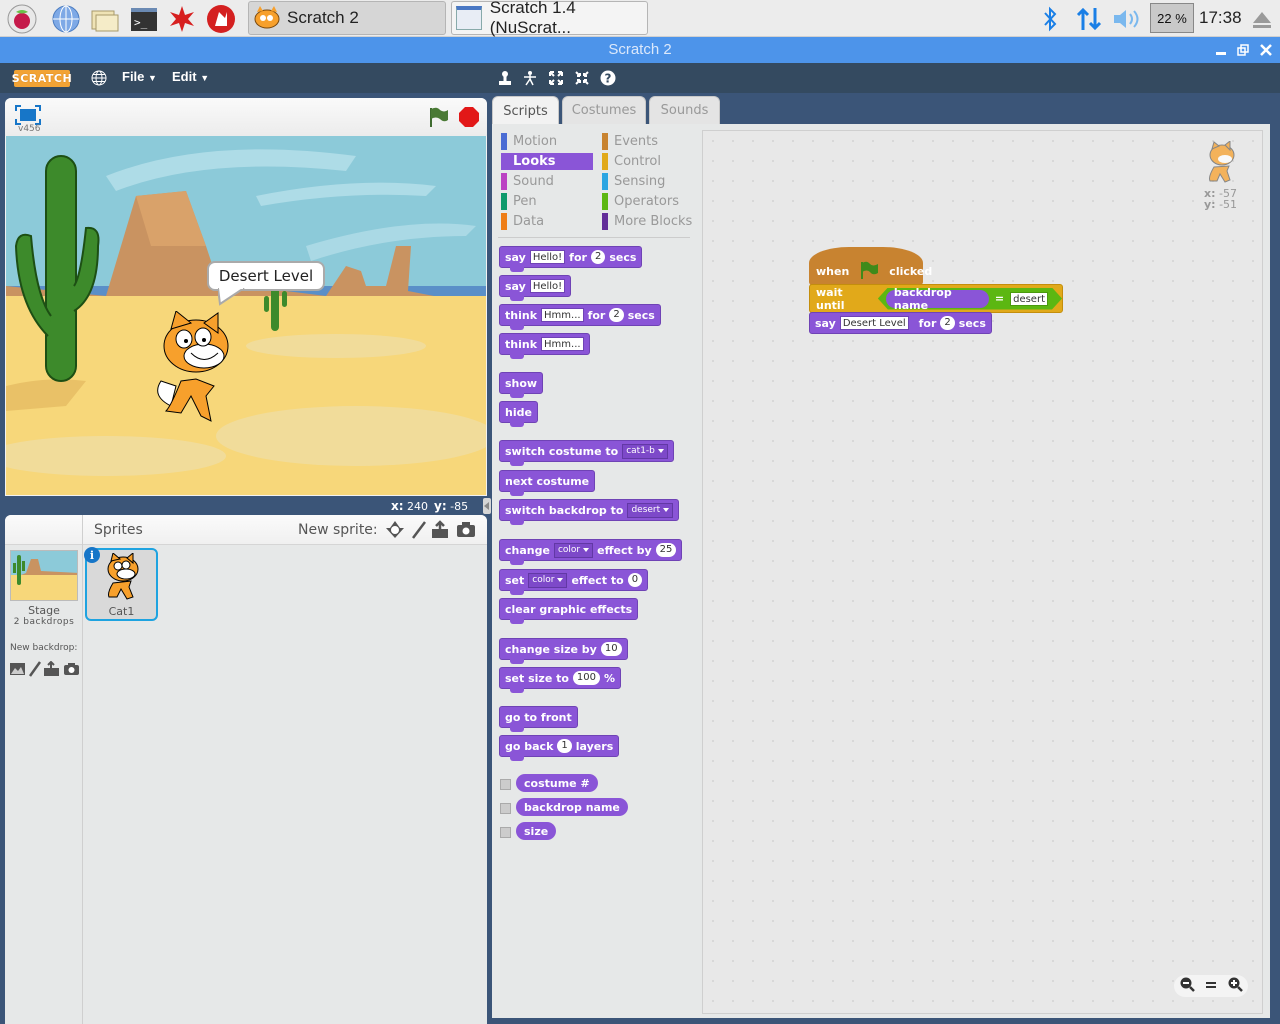 The image size is (1280, 1024). I want to click on block-switch-backdrop: switch backdrop to desert, so click(589, 512).